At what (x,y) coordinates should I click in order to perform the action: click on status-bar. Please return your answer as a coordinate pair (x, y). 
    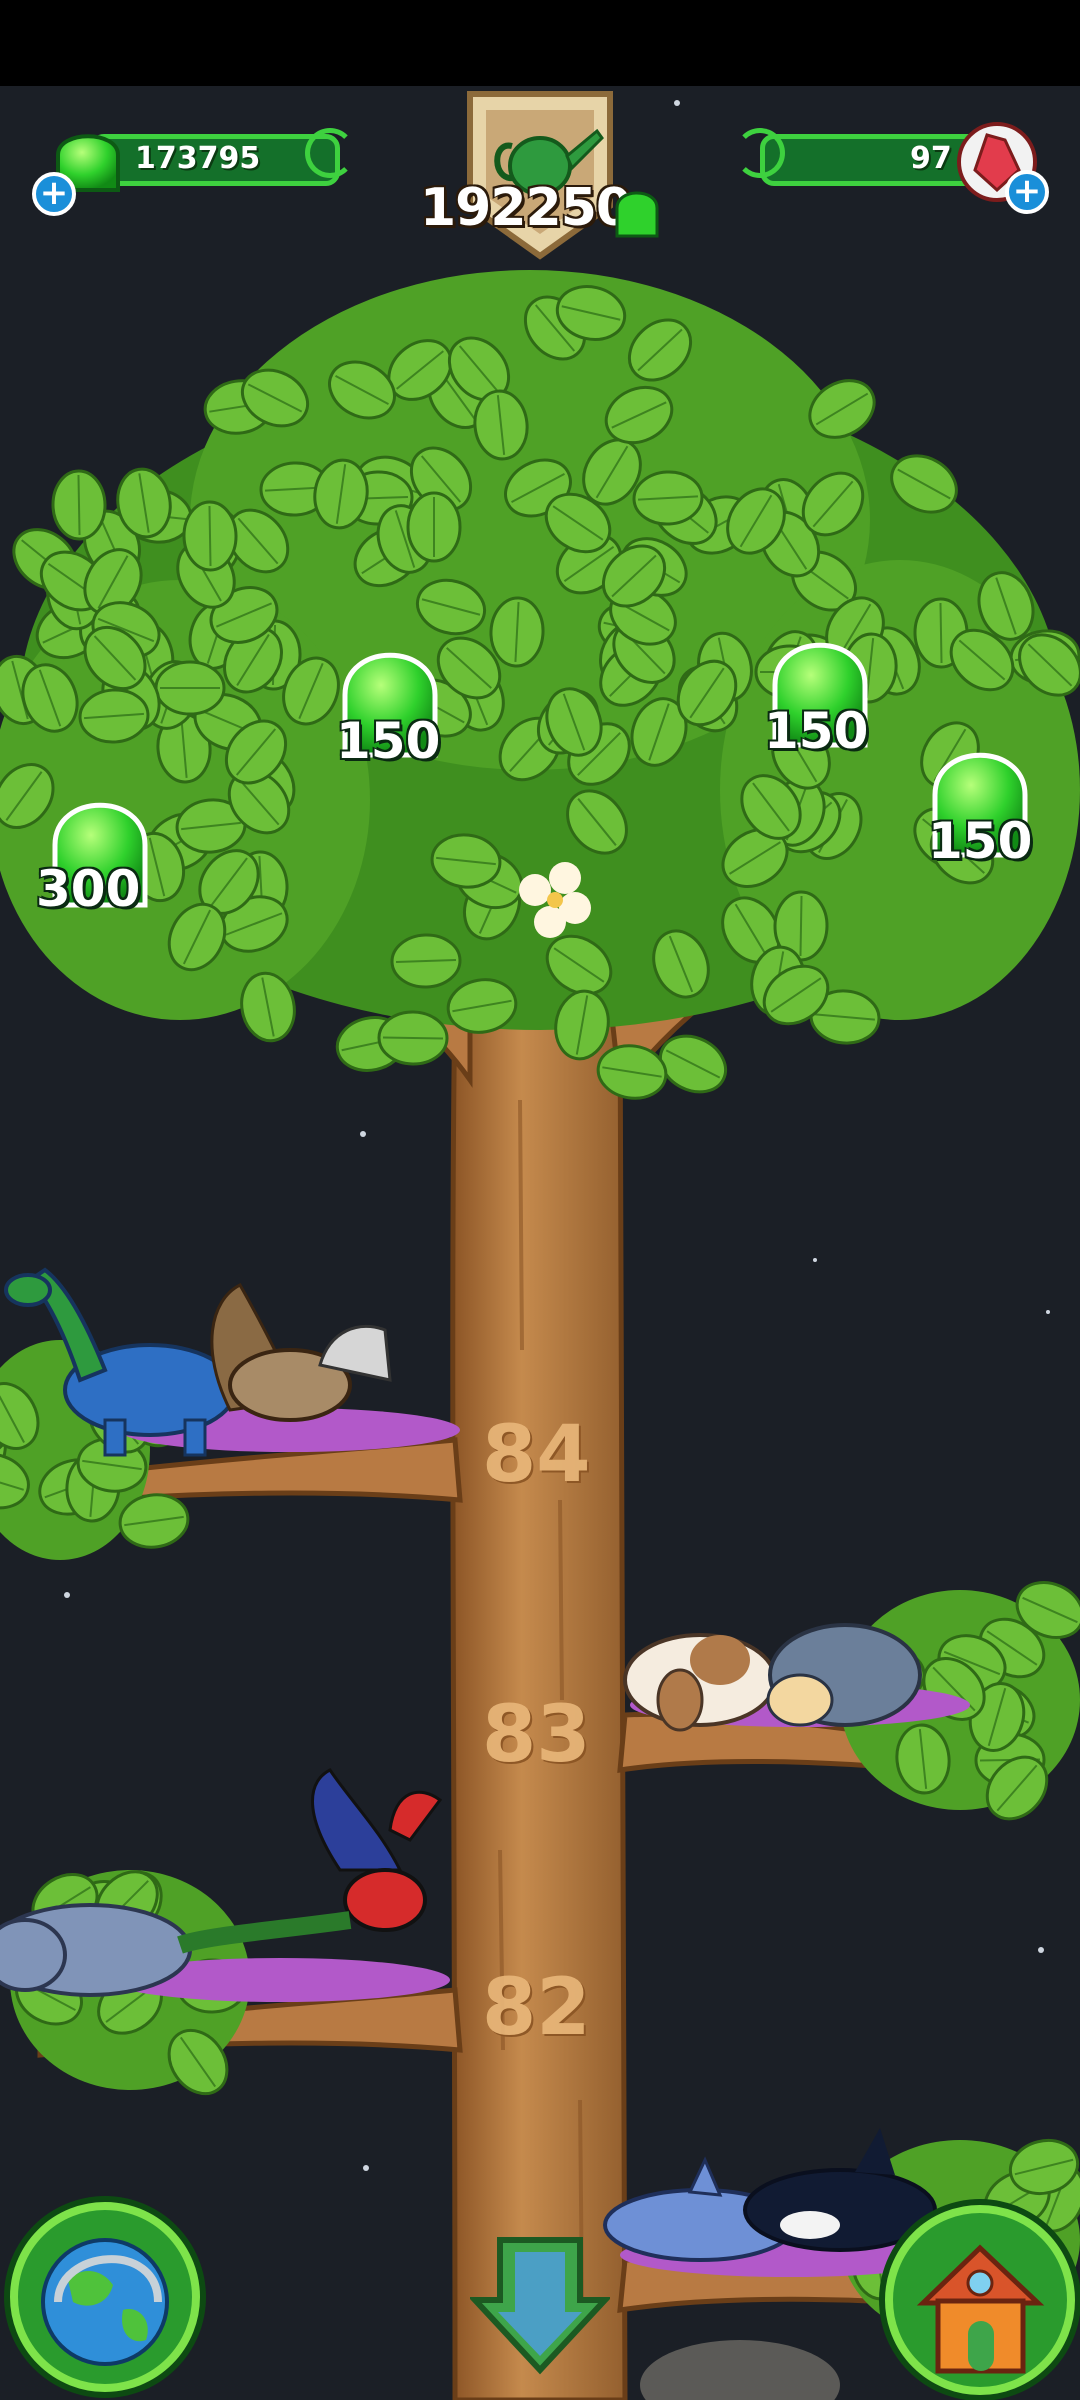
    Looking at the image, I should click on (540, 43).